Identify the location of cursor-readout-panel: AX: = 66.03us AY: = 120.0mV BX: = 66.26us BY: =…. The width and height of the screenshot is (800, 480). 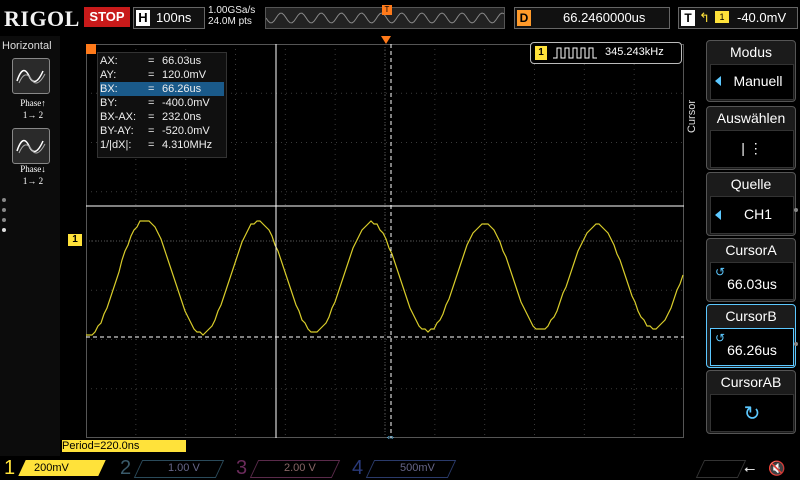
(162, 105).